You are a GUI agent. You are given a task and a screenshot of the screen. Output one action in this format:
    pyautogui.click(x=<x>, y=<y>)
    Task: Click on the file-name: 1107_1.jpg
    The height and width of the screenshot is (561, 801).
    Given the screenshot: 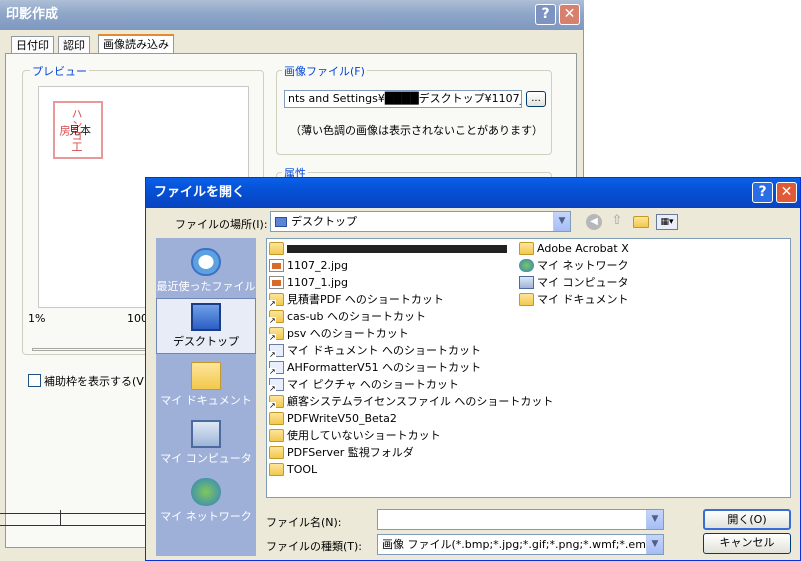 What is the action you would take?
    pyautogui.click(x=318, y=282)
    